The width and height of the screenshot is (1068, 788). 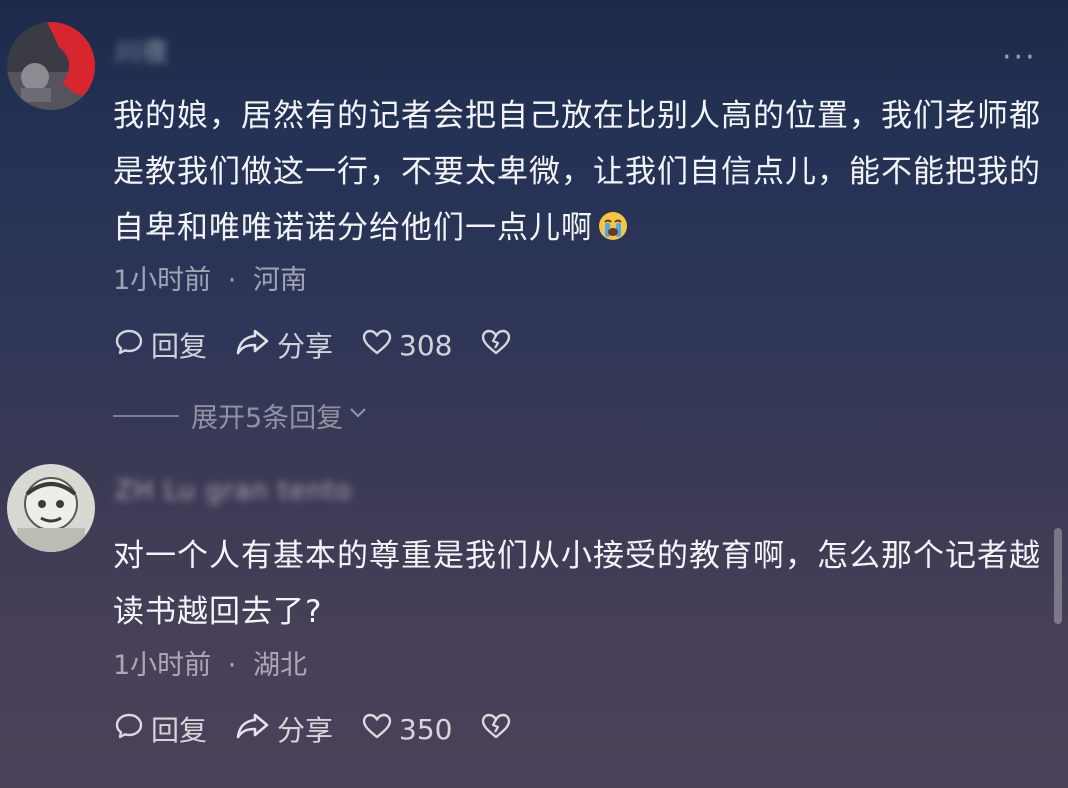 I want to click on comment-meta: 1小时前 · 湖北, so click(x=210, y=662).